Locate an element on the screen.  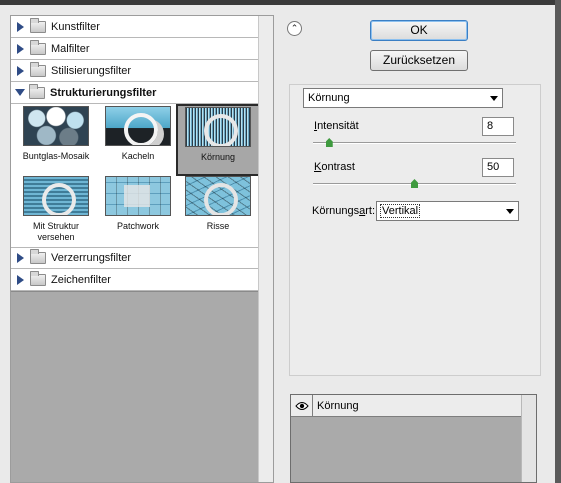
category-kunstfilter: Kunstfilter is located at coordinates (135, 27).